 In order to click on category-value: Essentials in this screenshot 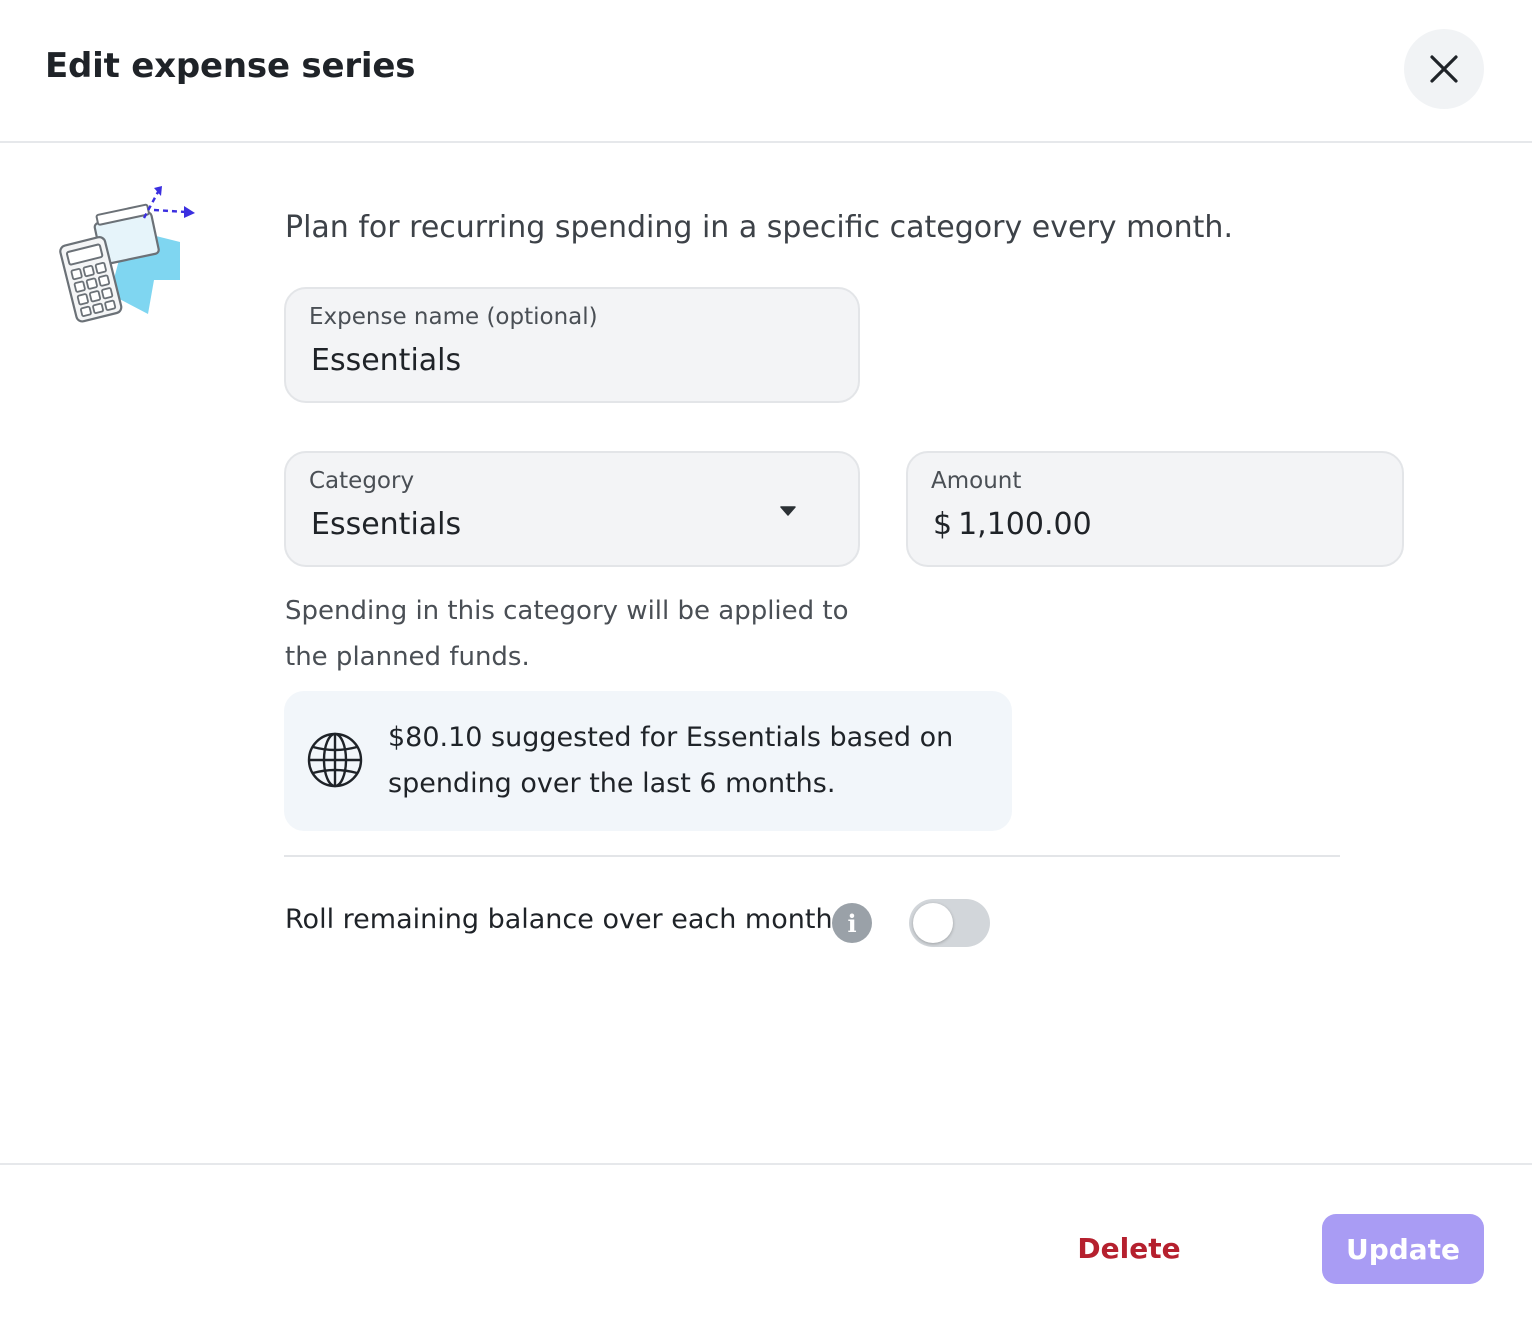, I will do `click(386, 524)`.